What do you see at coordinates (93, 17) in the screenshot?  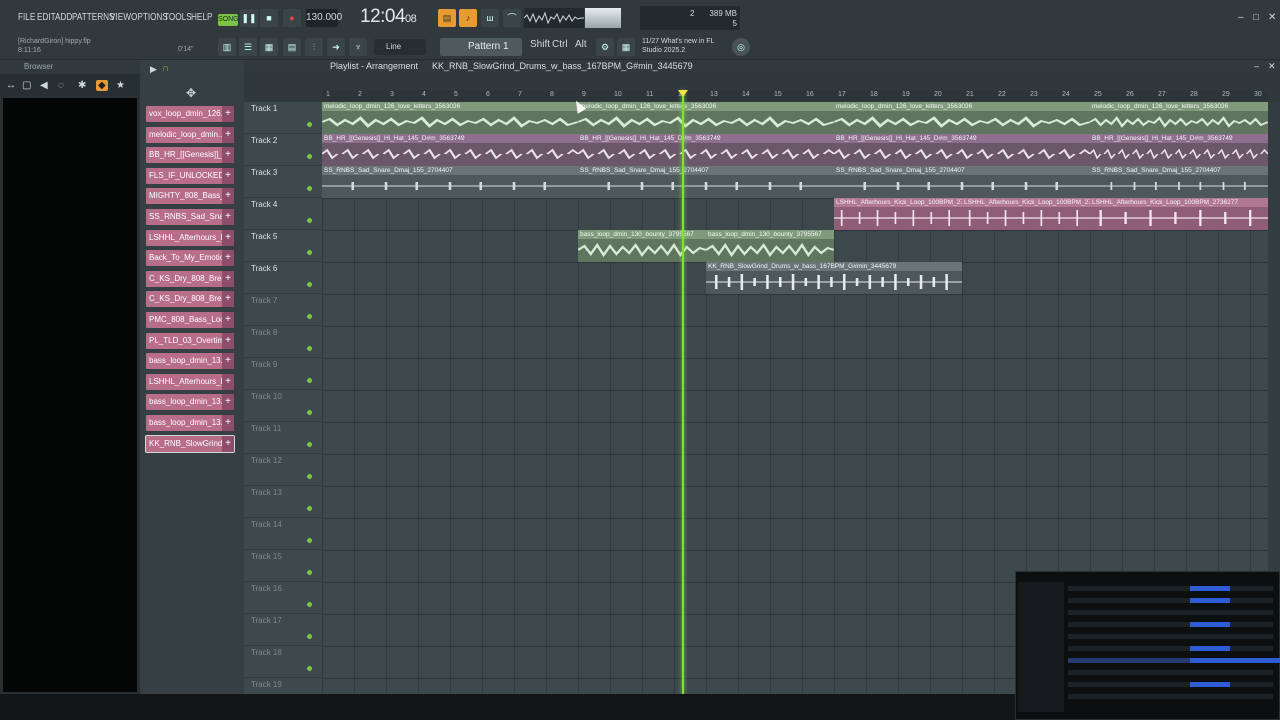 I see `menu-patterns: PATTERNS` at bounding box center [93, 17].